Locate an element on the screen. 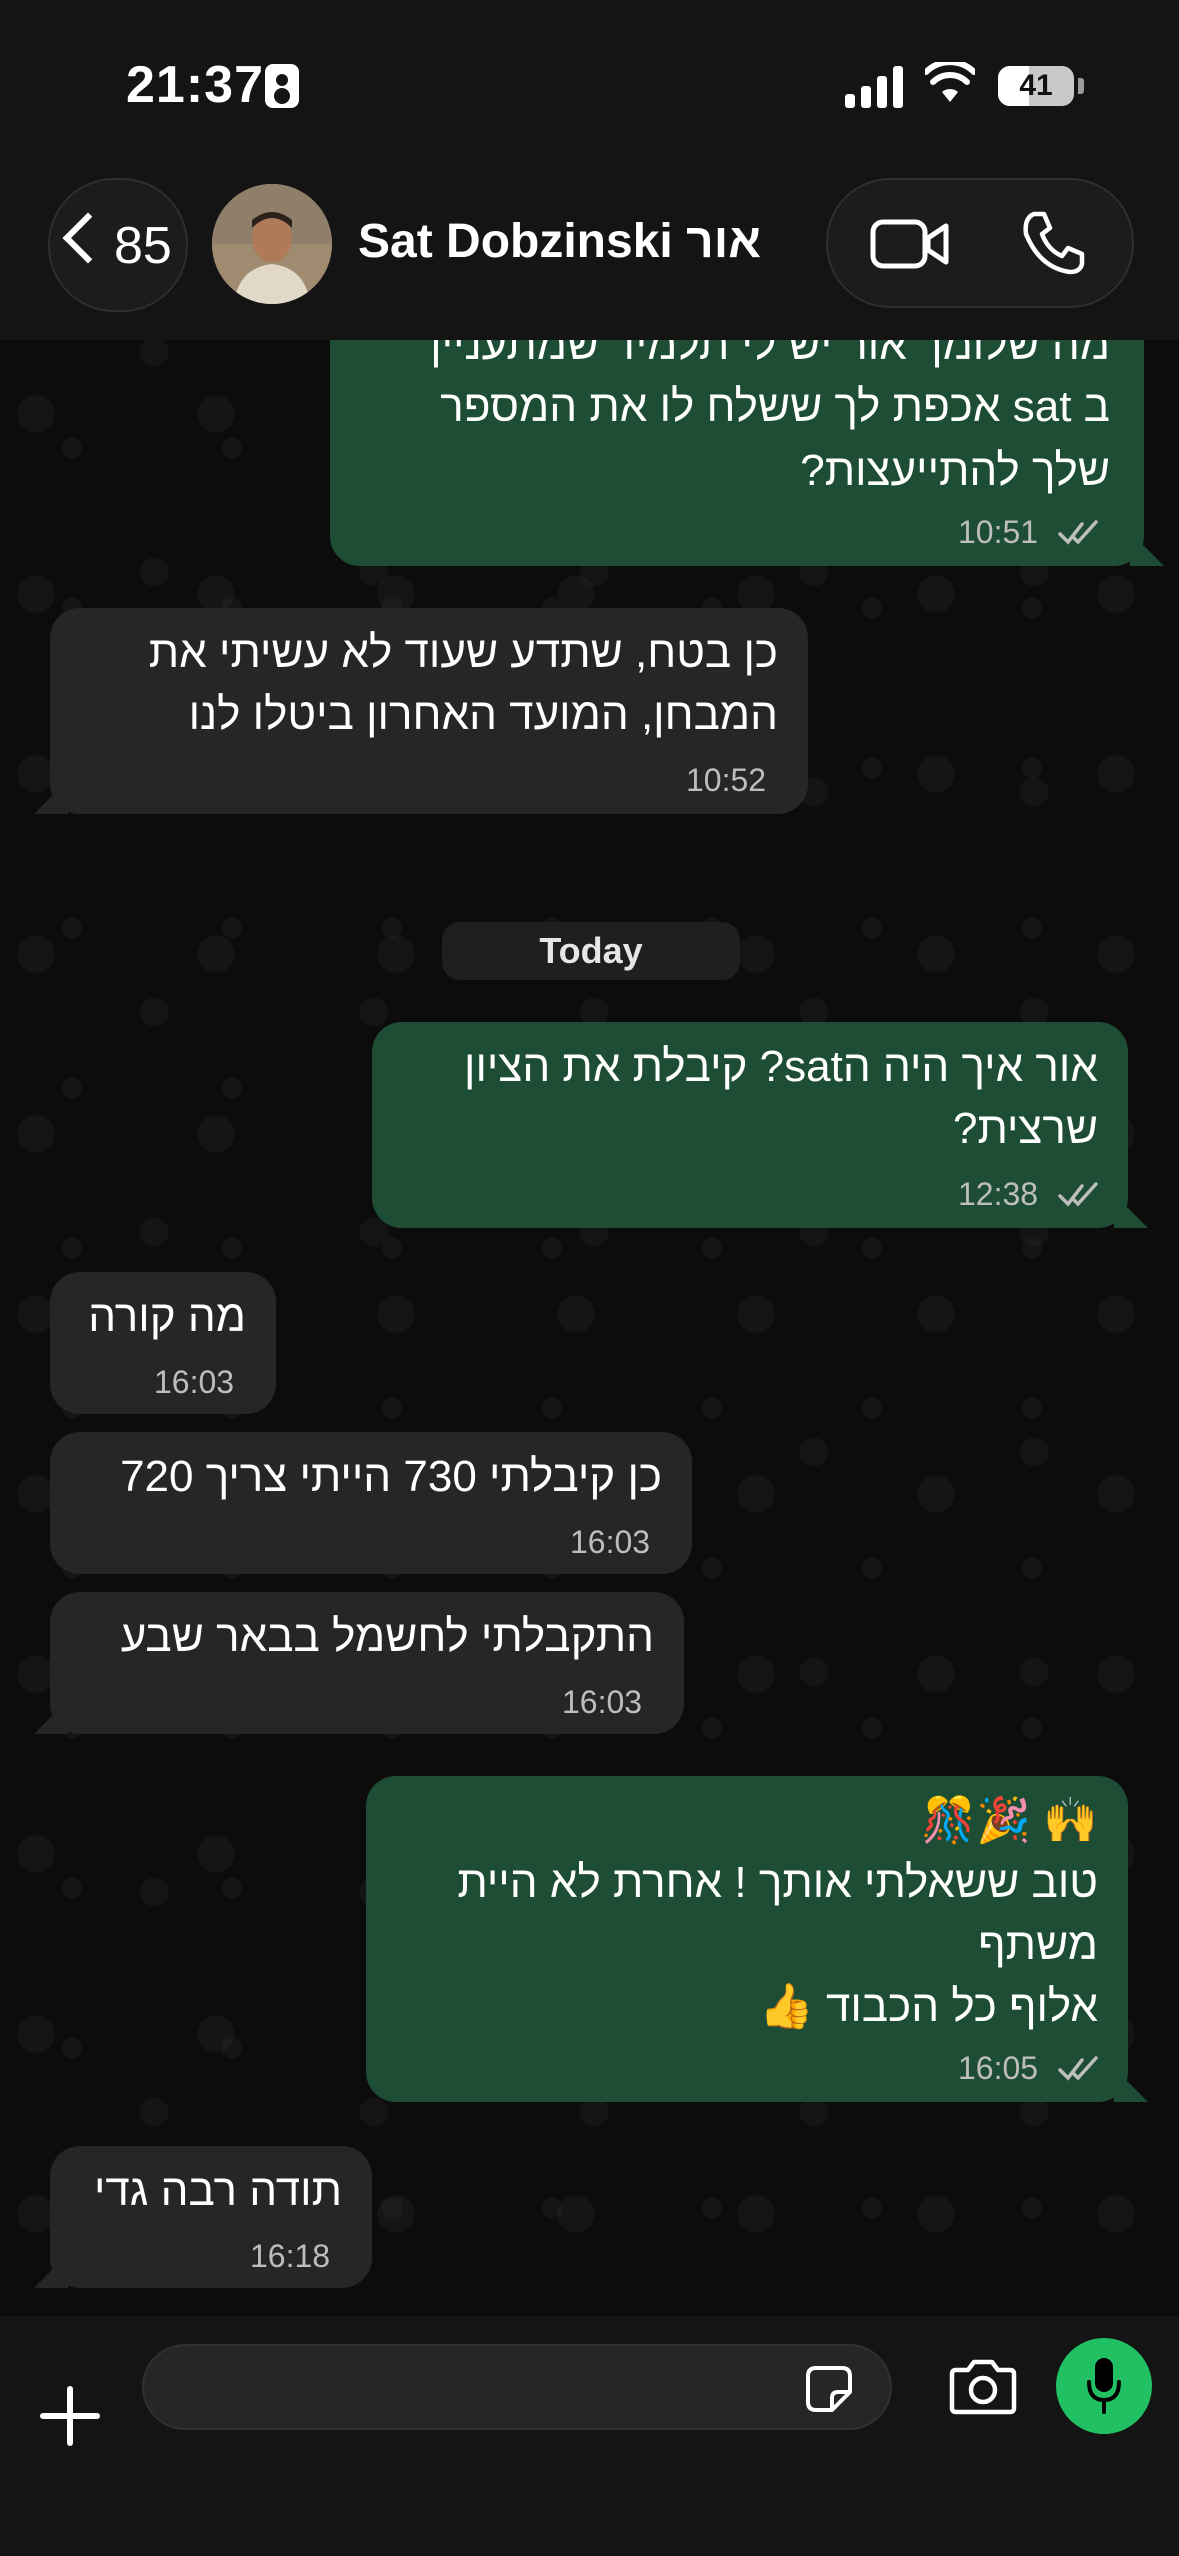 The image size is (1179, 2556). message-incoming: כן קיבלתי 730 הייתי צריך 720 16:03 is located at coordinates (371, 1503).